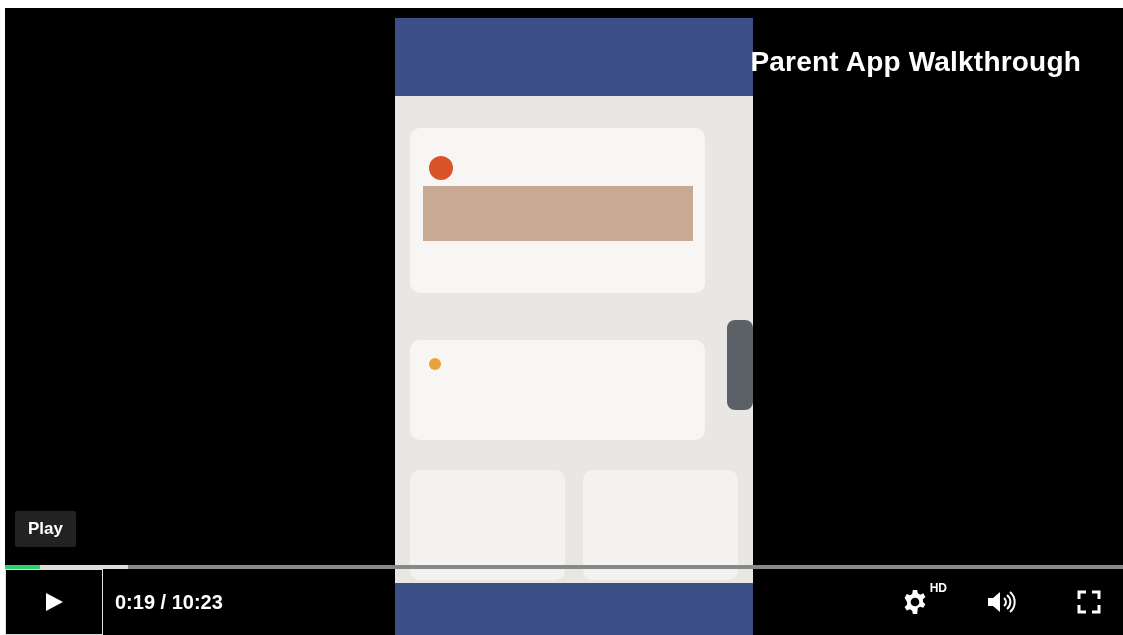 Image resolution: width=1123 pixels, height=635 pixels. I want to click on hd-label: HD, so click(938, 588).